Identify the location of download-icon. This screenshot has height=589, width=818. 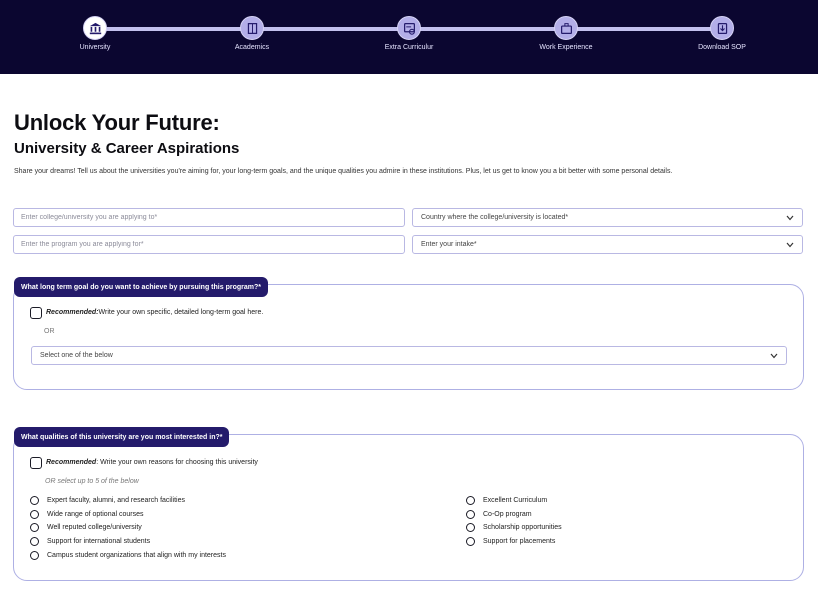
(722, 28).